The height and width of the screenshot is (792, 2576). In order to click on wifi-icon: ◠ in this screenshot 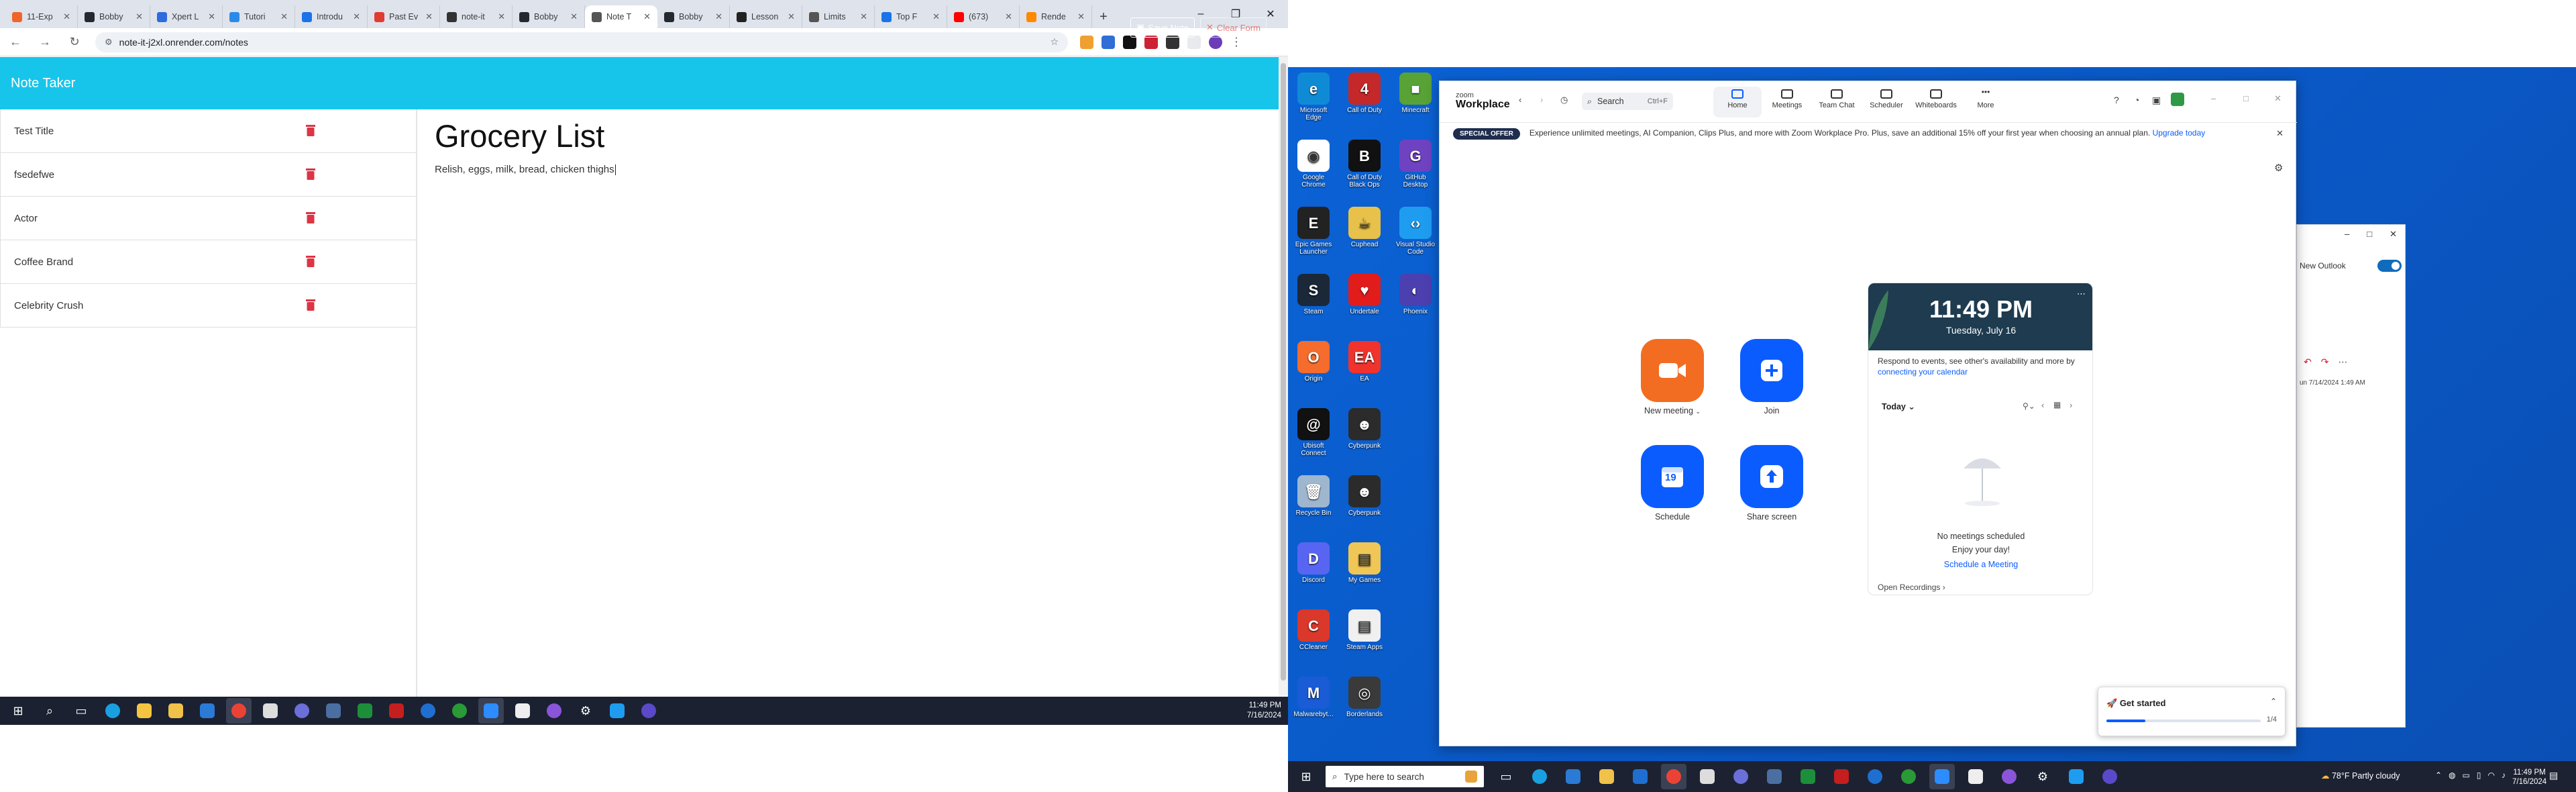, I will do `click(2491, 775)`.